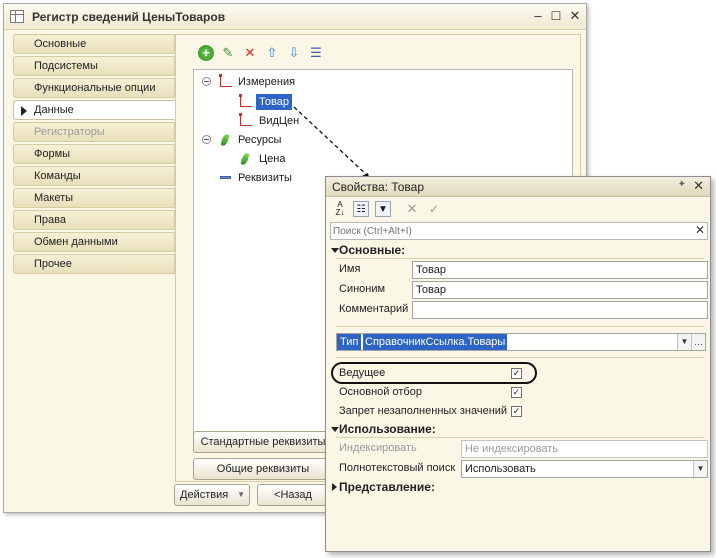 The width and height of the screenshot is (716, 558). Describe the element at coordinates (340, 209) in the screenshot. I see `sort-alphabetical-icon: A Z↓` at that location.